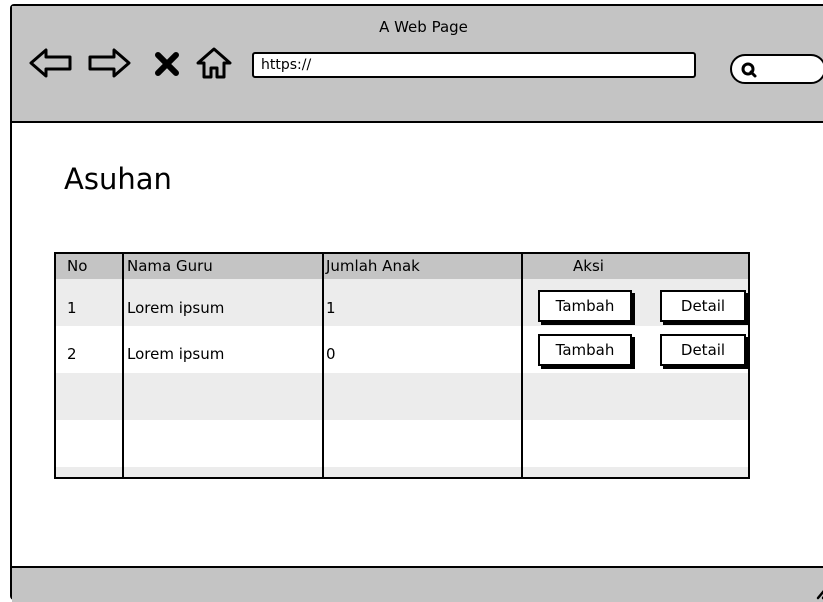 This screenshot has height=602, width=823. Describe the element at coordinates (749, 70) in the screenshot. I see `search-icon` at that location.